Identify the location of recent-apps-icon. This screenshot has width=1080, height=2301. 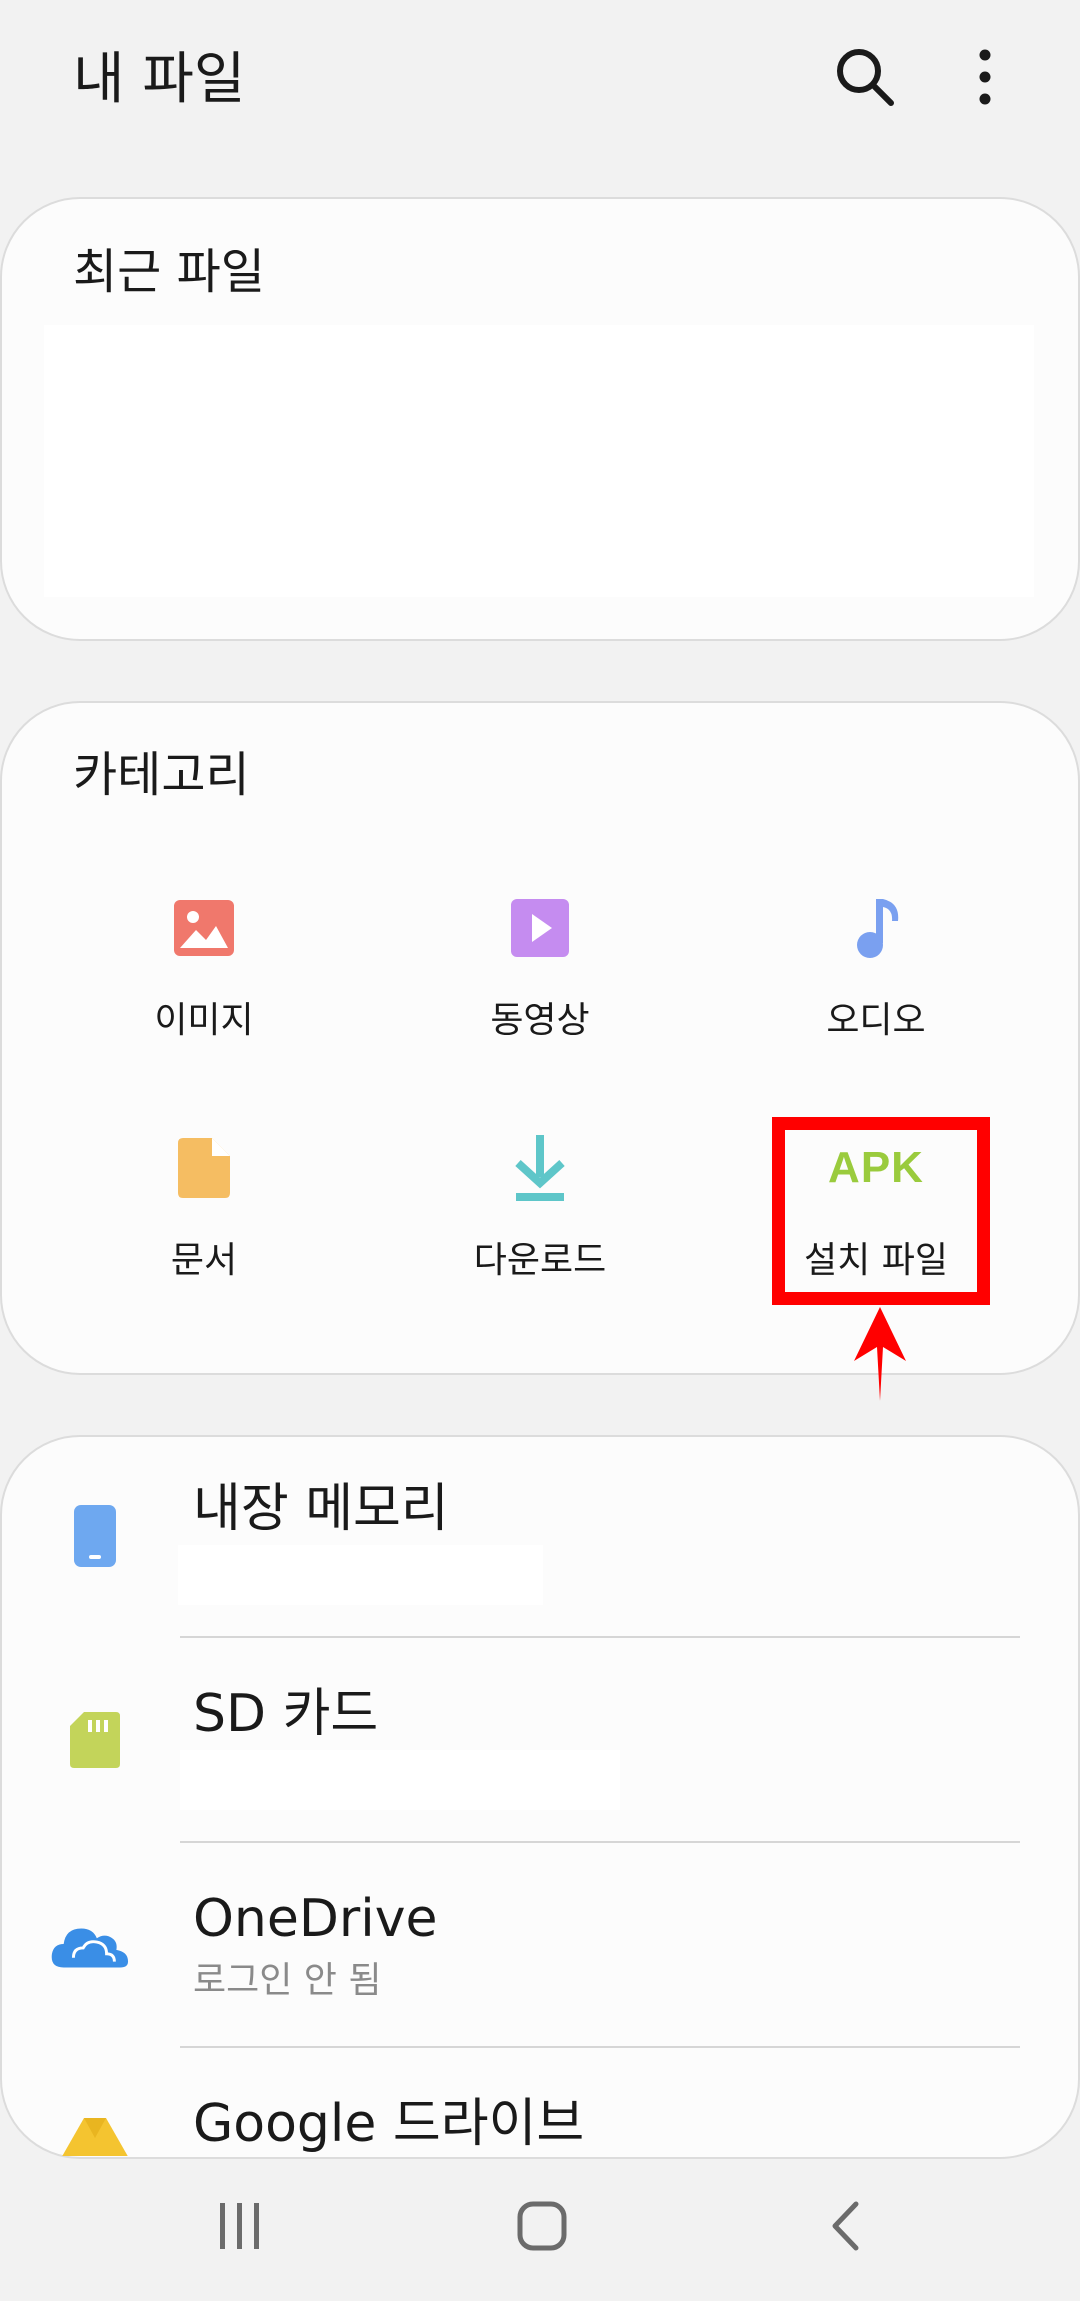
(239, 2226).